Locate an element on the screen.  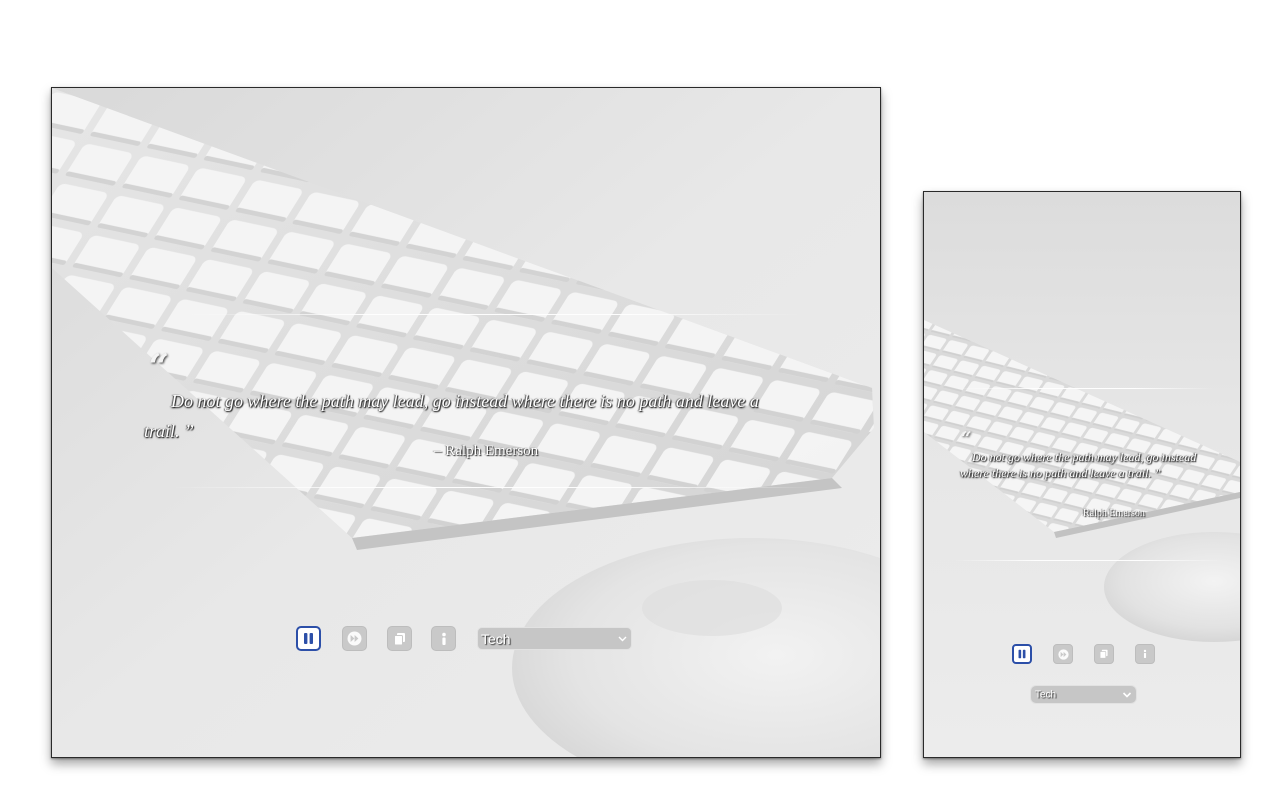
quote-author: – Ralph Emerson is located at coordinates (486, 451).